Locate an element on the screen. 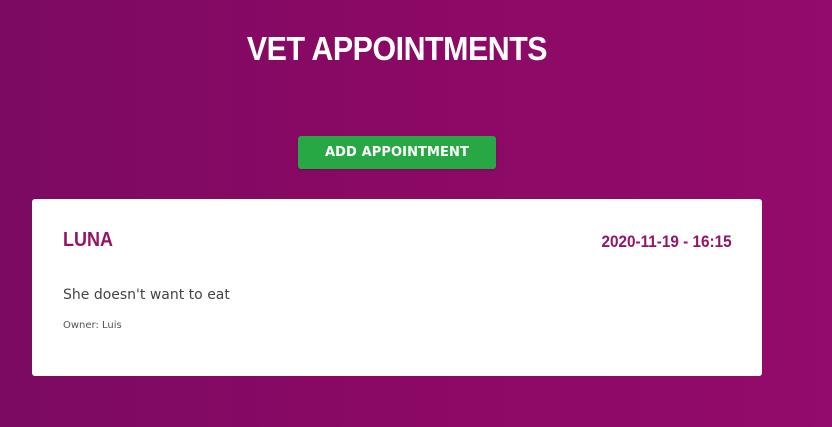  appointment-owner: Owner: Luis is located at coordinates (92, 325).